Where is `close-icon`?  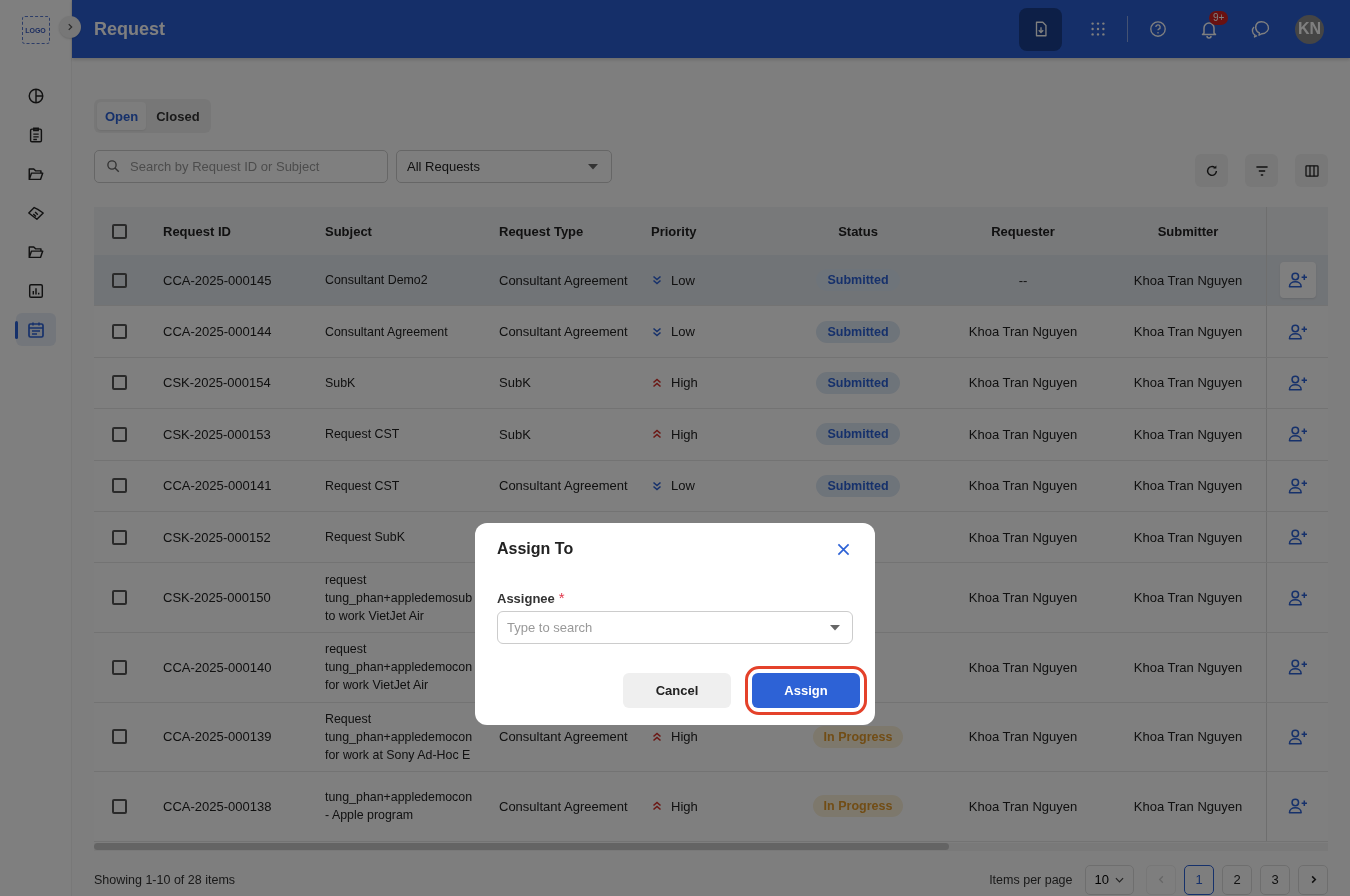
close-icon is located at coordinates (843, 549).